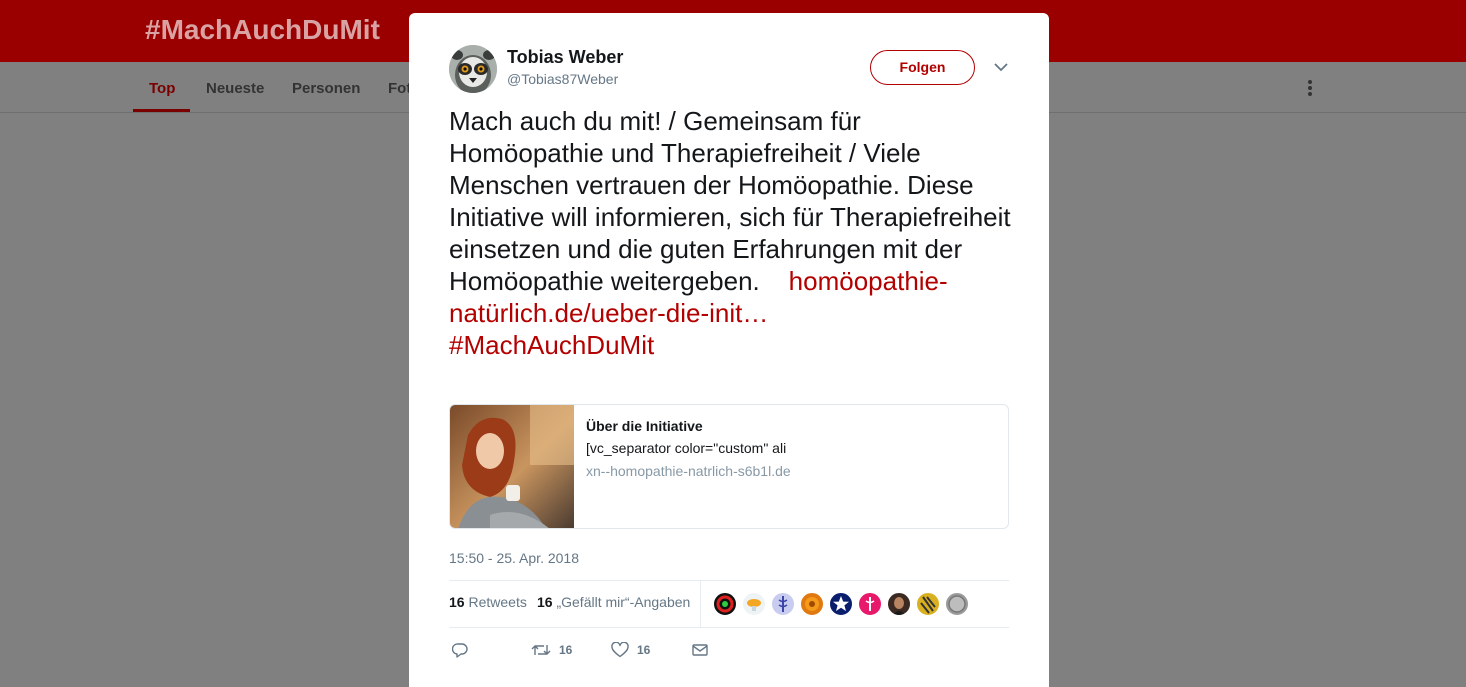  What do you see at coordinates (162, 88) in the screenshot?
I see `tab-top: Top` at bounding box center [162, 88].